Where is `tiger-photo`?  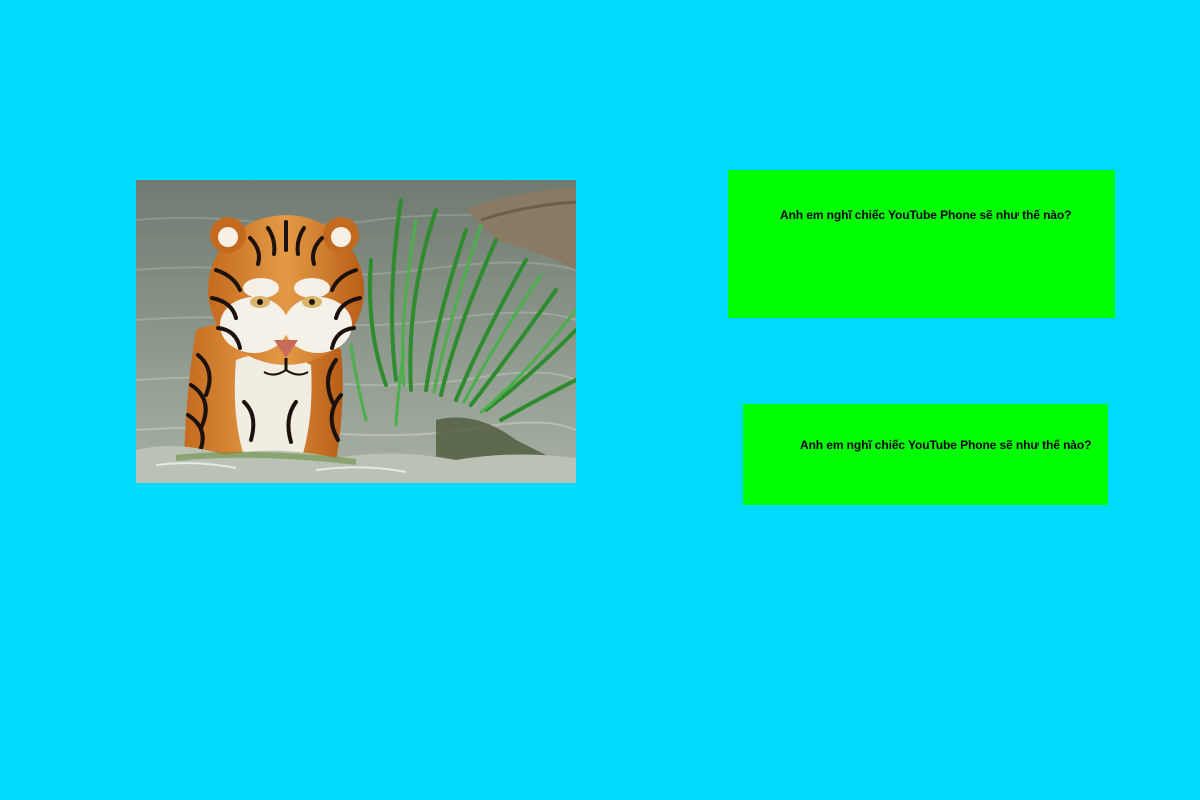 tiger-photo is located at coordinates (356, 331).